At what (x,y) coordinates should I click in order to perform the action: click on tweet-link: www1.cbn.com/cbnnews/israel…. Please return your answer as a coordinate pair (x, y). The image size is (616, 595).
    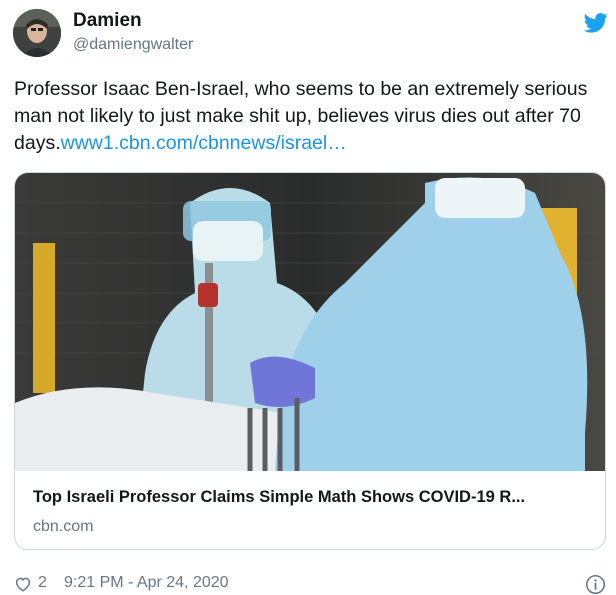
    Looking at the image, I should click on (204, 143).